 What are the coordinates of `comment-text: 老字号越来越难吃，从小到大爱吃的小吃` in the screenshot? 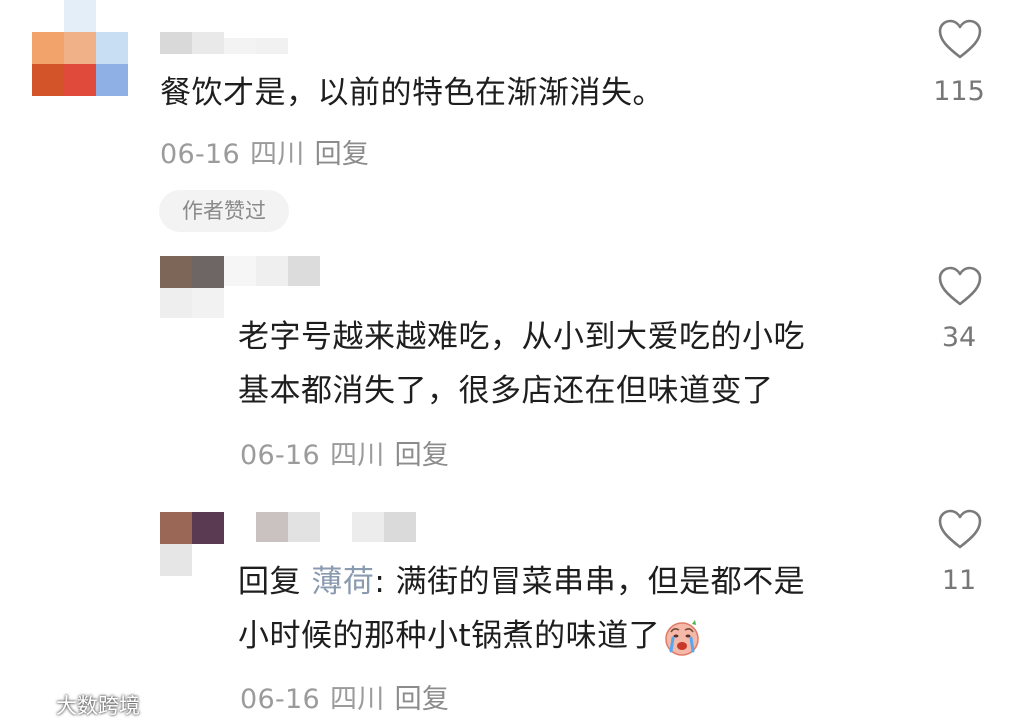 It's located at (521, 337).